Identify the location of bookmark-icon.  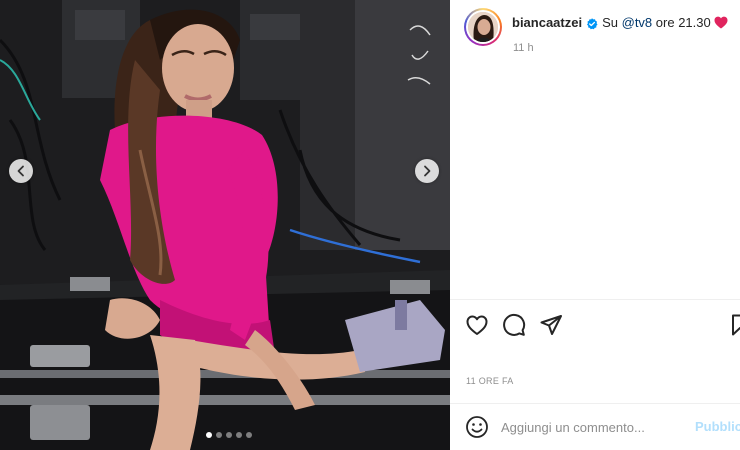
(736, 325).